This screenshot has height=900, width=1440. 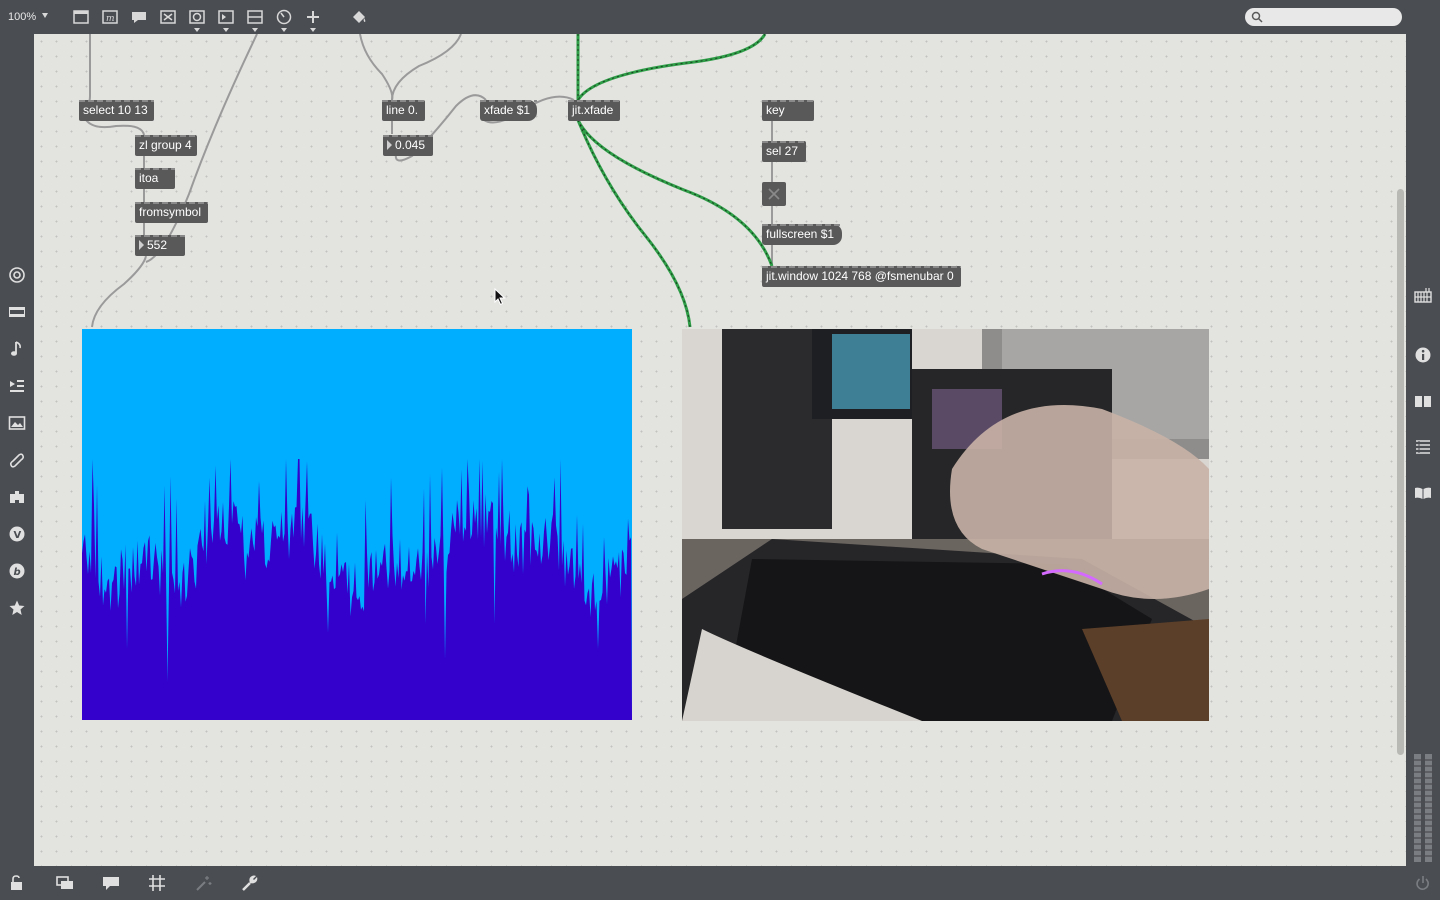 What do you see at coordinates (17, 349) in the screenshot?
I see `music-note-icon` at bounding box center [17, 349].